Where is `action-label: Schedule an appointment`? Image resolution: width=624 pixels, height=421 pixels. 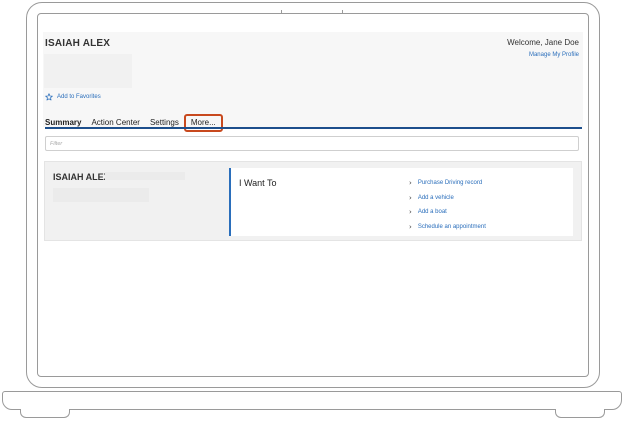 action-label: Schedule an appointment is located at coordinates (451, 226).